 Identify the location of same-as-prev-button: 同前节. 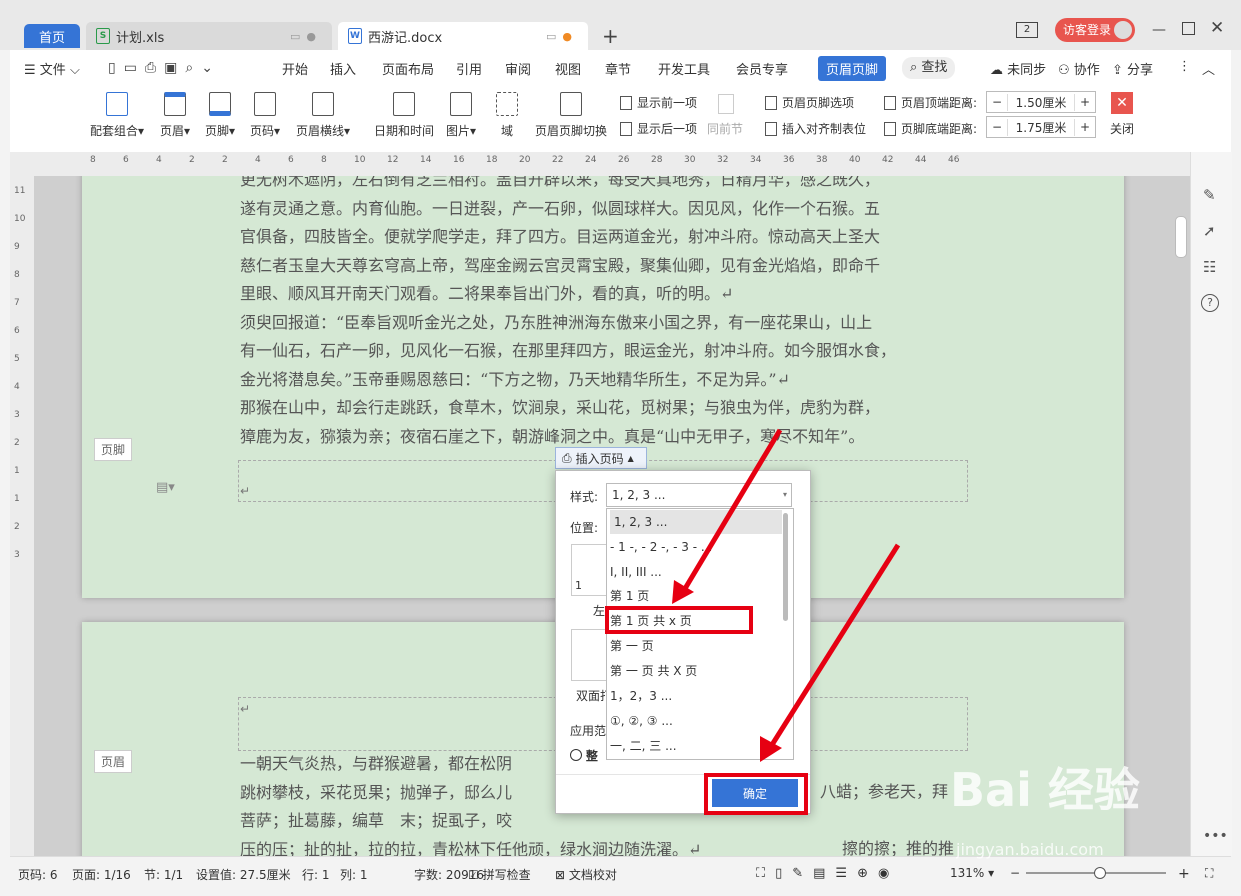
(725, 128).